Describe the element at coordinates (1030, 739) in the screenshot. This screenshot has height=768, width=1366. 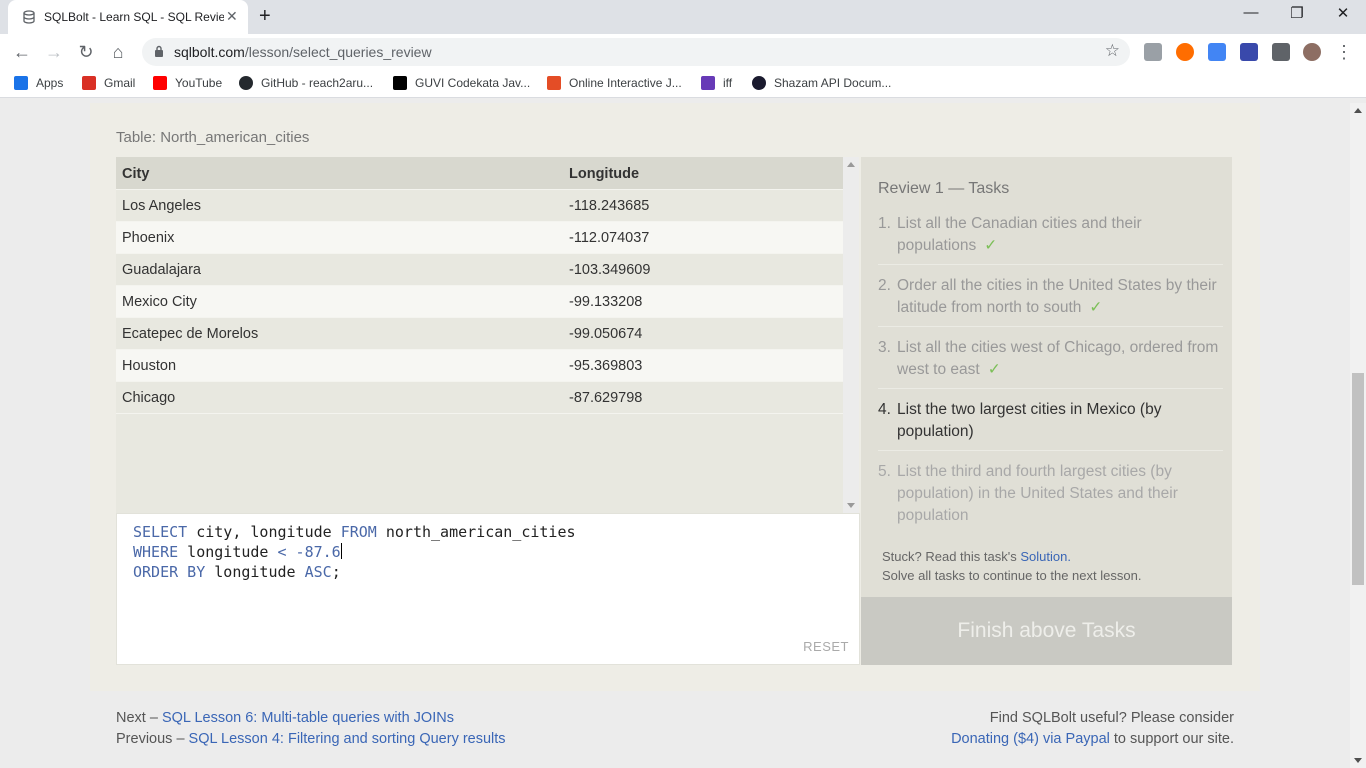
I see `donate-link: Donating ($4) via Paypal` at that location.